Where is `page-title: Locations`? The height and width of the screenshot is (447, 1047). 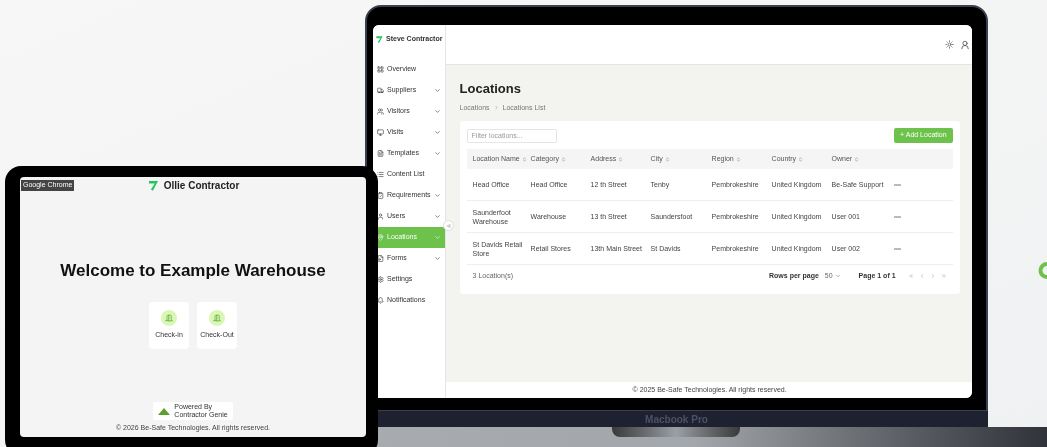
page-title: Locations is located at coordinates (490, 89).